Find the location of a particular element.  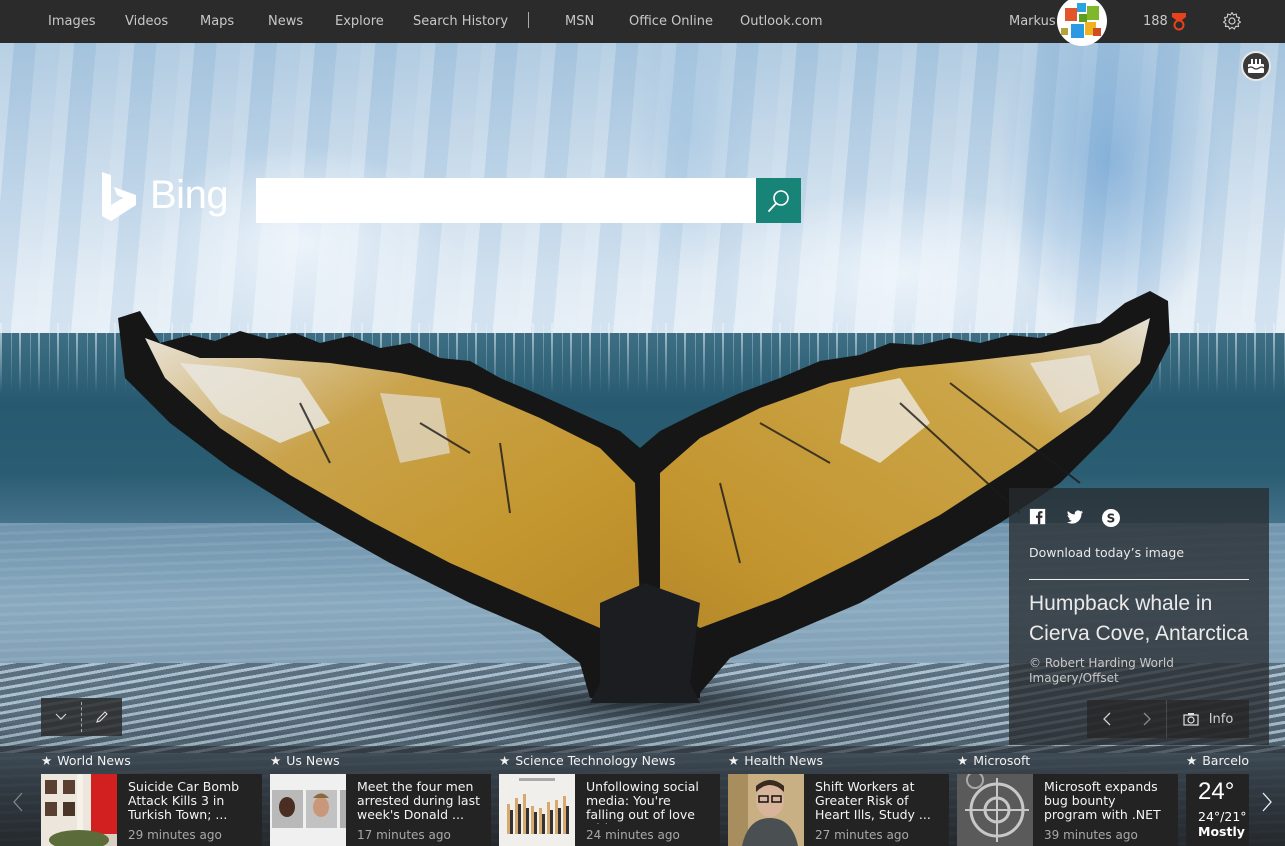

bing-logo: Bing is located at coordinates (165, 197).